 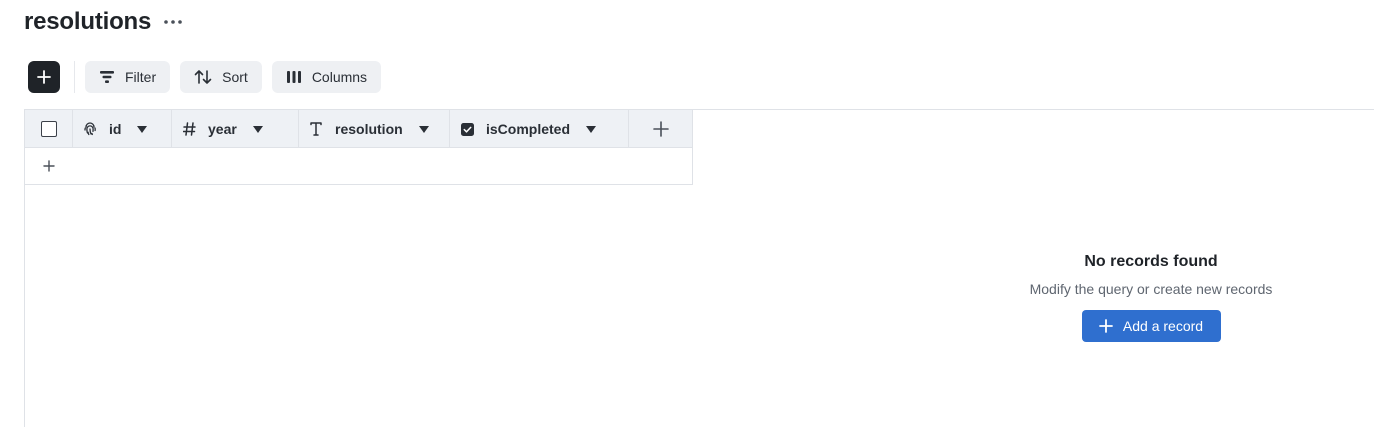 I want to click on column-header-iscompleted: isCompleted, so click(x=539, y=129).